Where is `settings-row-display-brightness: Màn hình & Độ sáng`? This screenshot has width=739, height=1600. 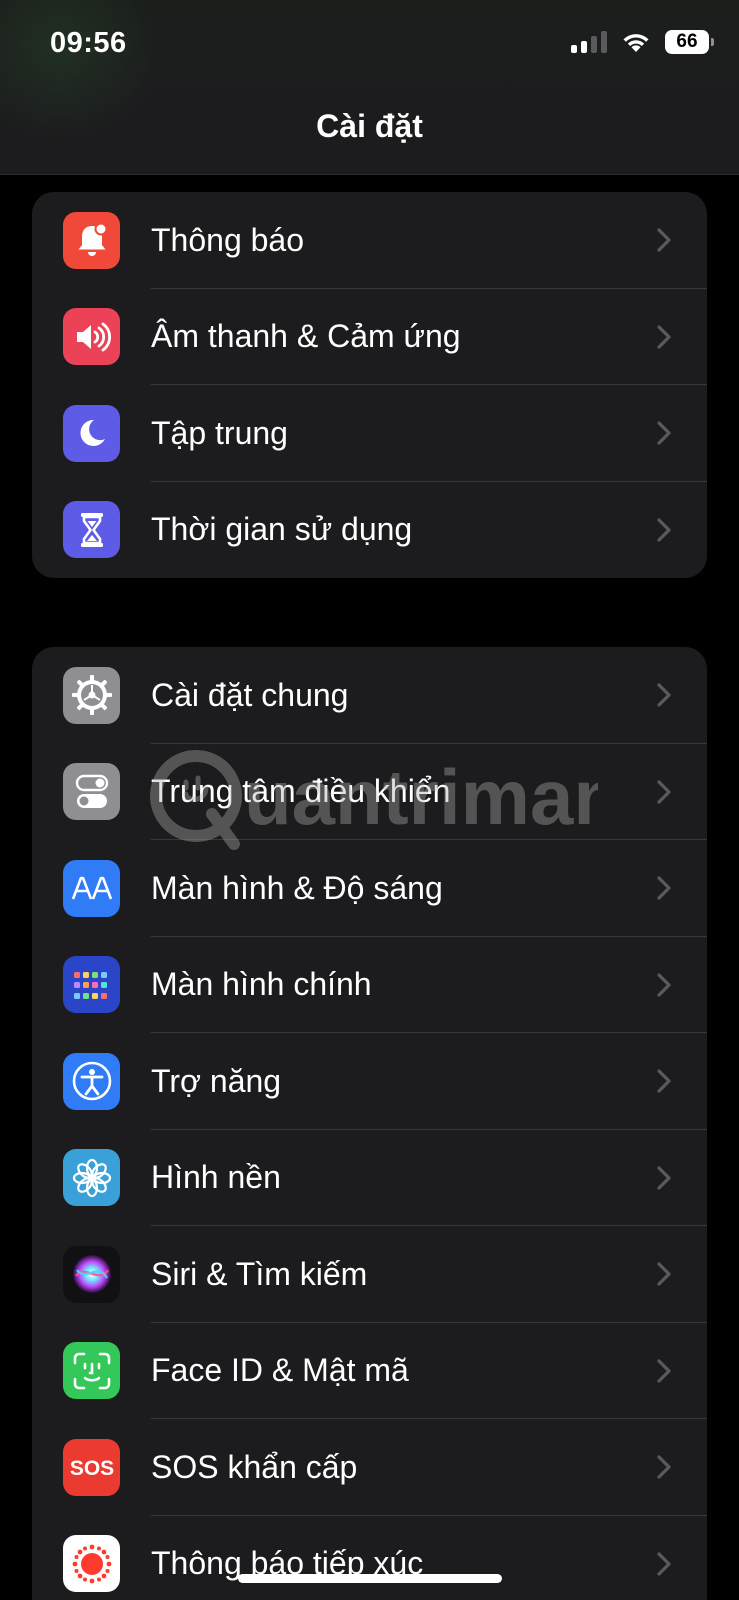 settings-row-display-brightness: Màn hình & Độ sáng is located at coordinates (369, 888).